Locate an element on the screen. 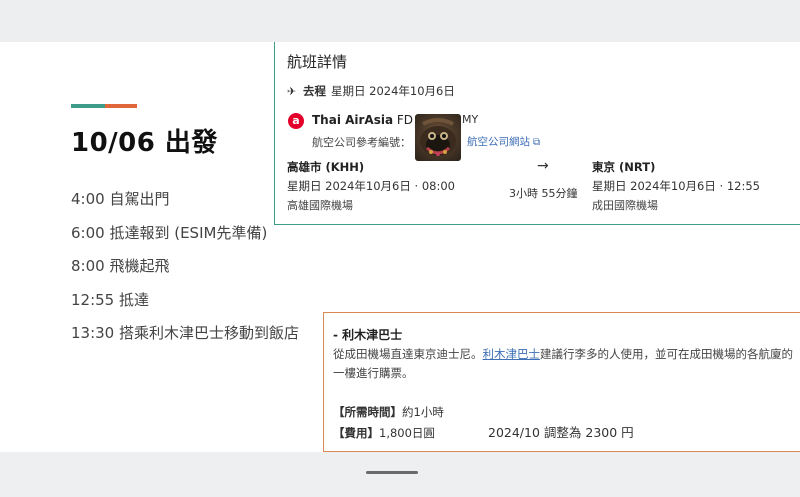 Image resolution: width=800 pixels, height=497 pixels. bottom-drag-handle is located at coordinates (392, 472).